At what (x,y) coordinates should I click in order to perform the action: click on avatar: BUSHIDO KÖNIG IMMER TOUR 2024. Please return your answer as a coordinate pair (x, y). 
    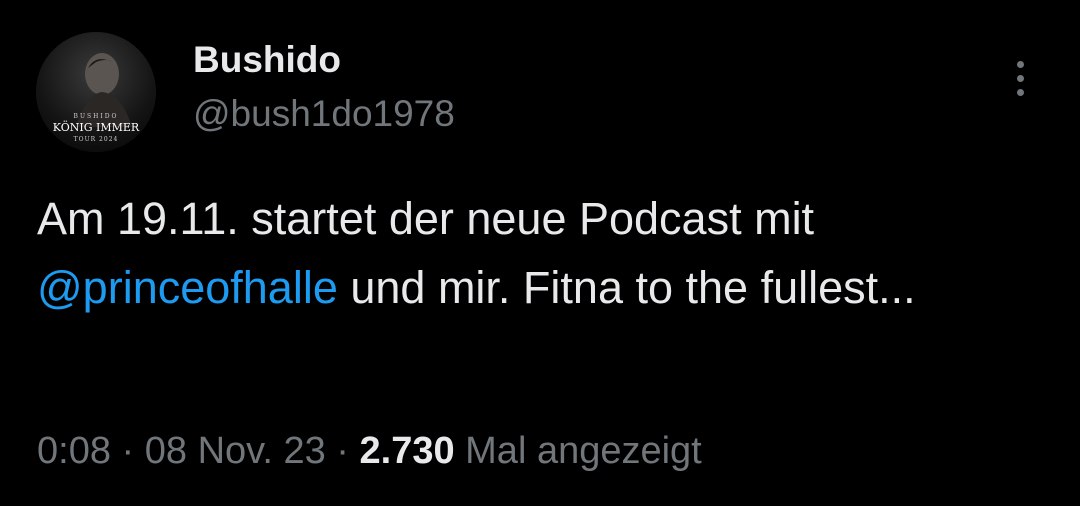
    Looking at the image, I should click on (96, 92).